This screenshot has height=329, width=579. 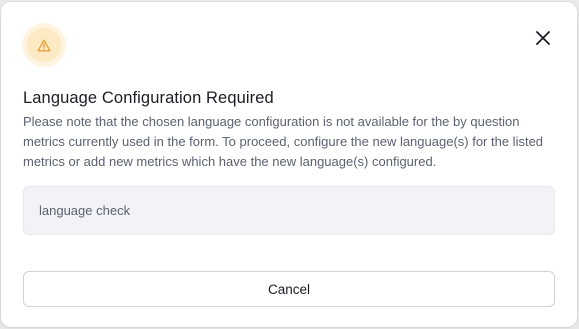 I want to click on warning-badge-inner, so click(x=44, y=45).